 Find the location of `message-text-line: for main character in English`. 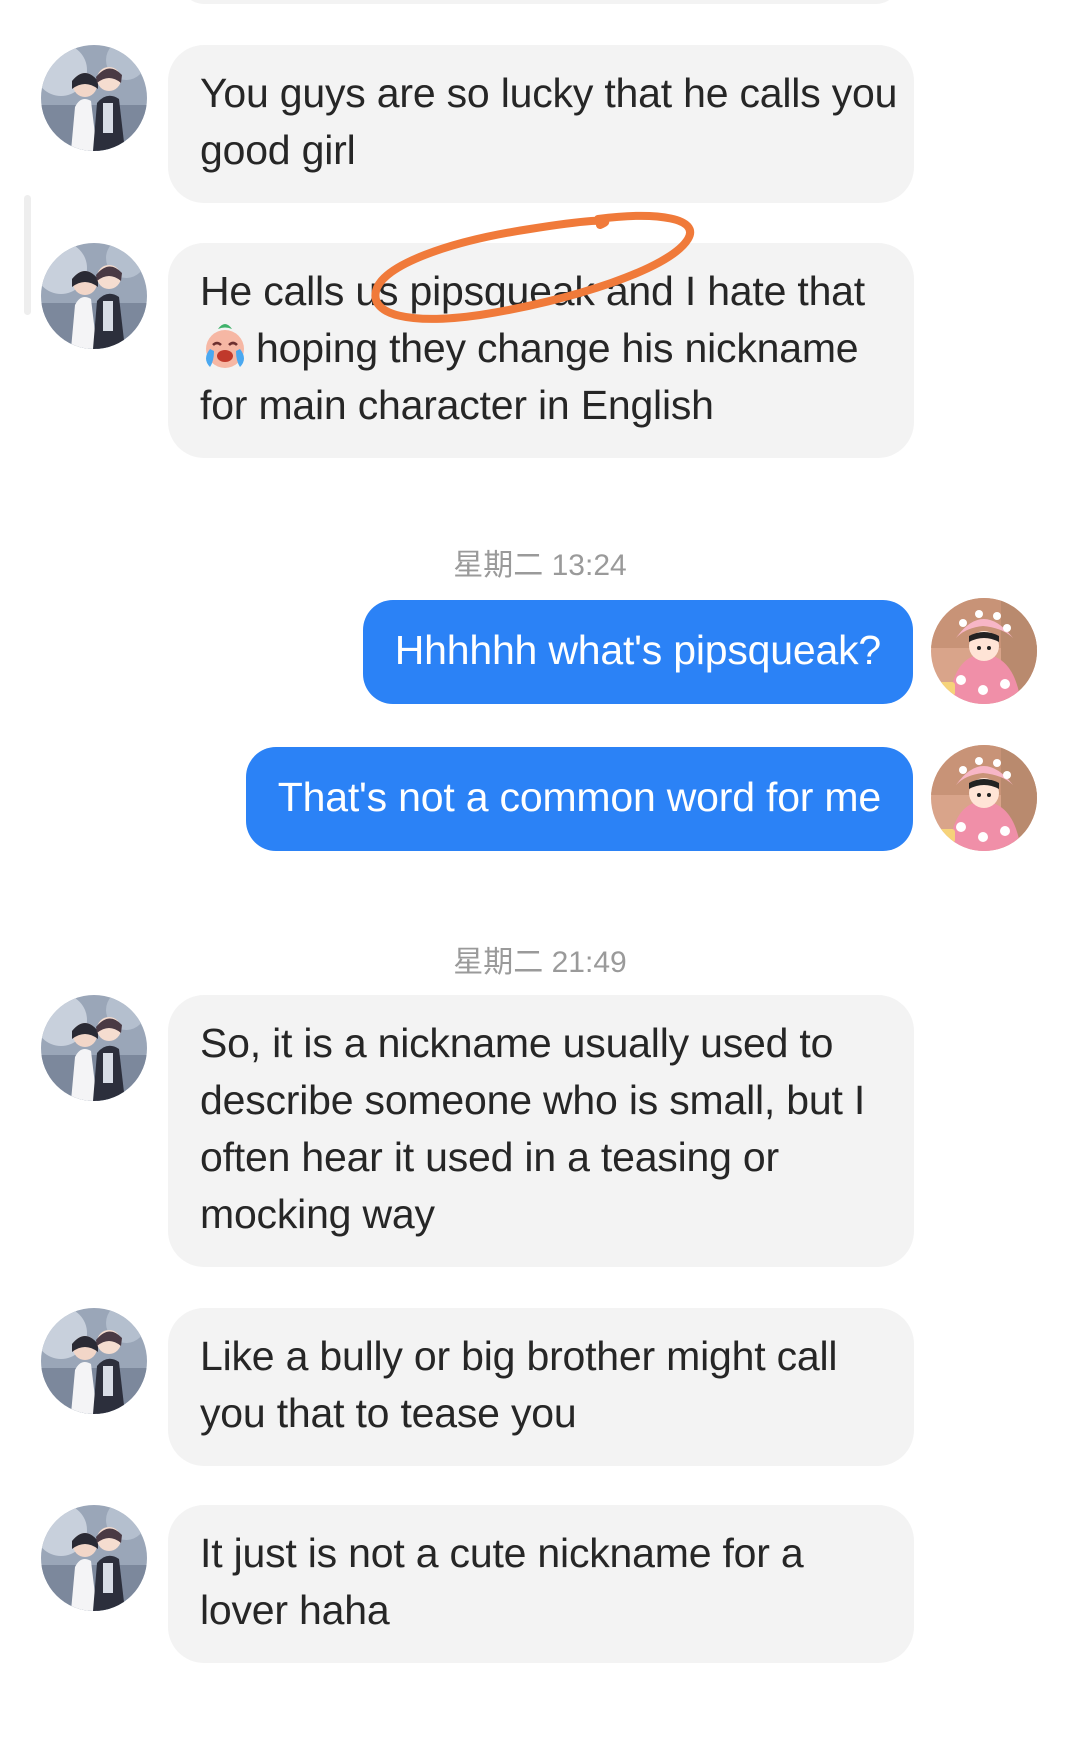

message-text-line: for main character in English is located at coordinates (457, 405).